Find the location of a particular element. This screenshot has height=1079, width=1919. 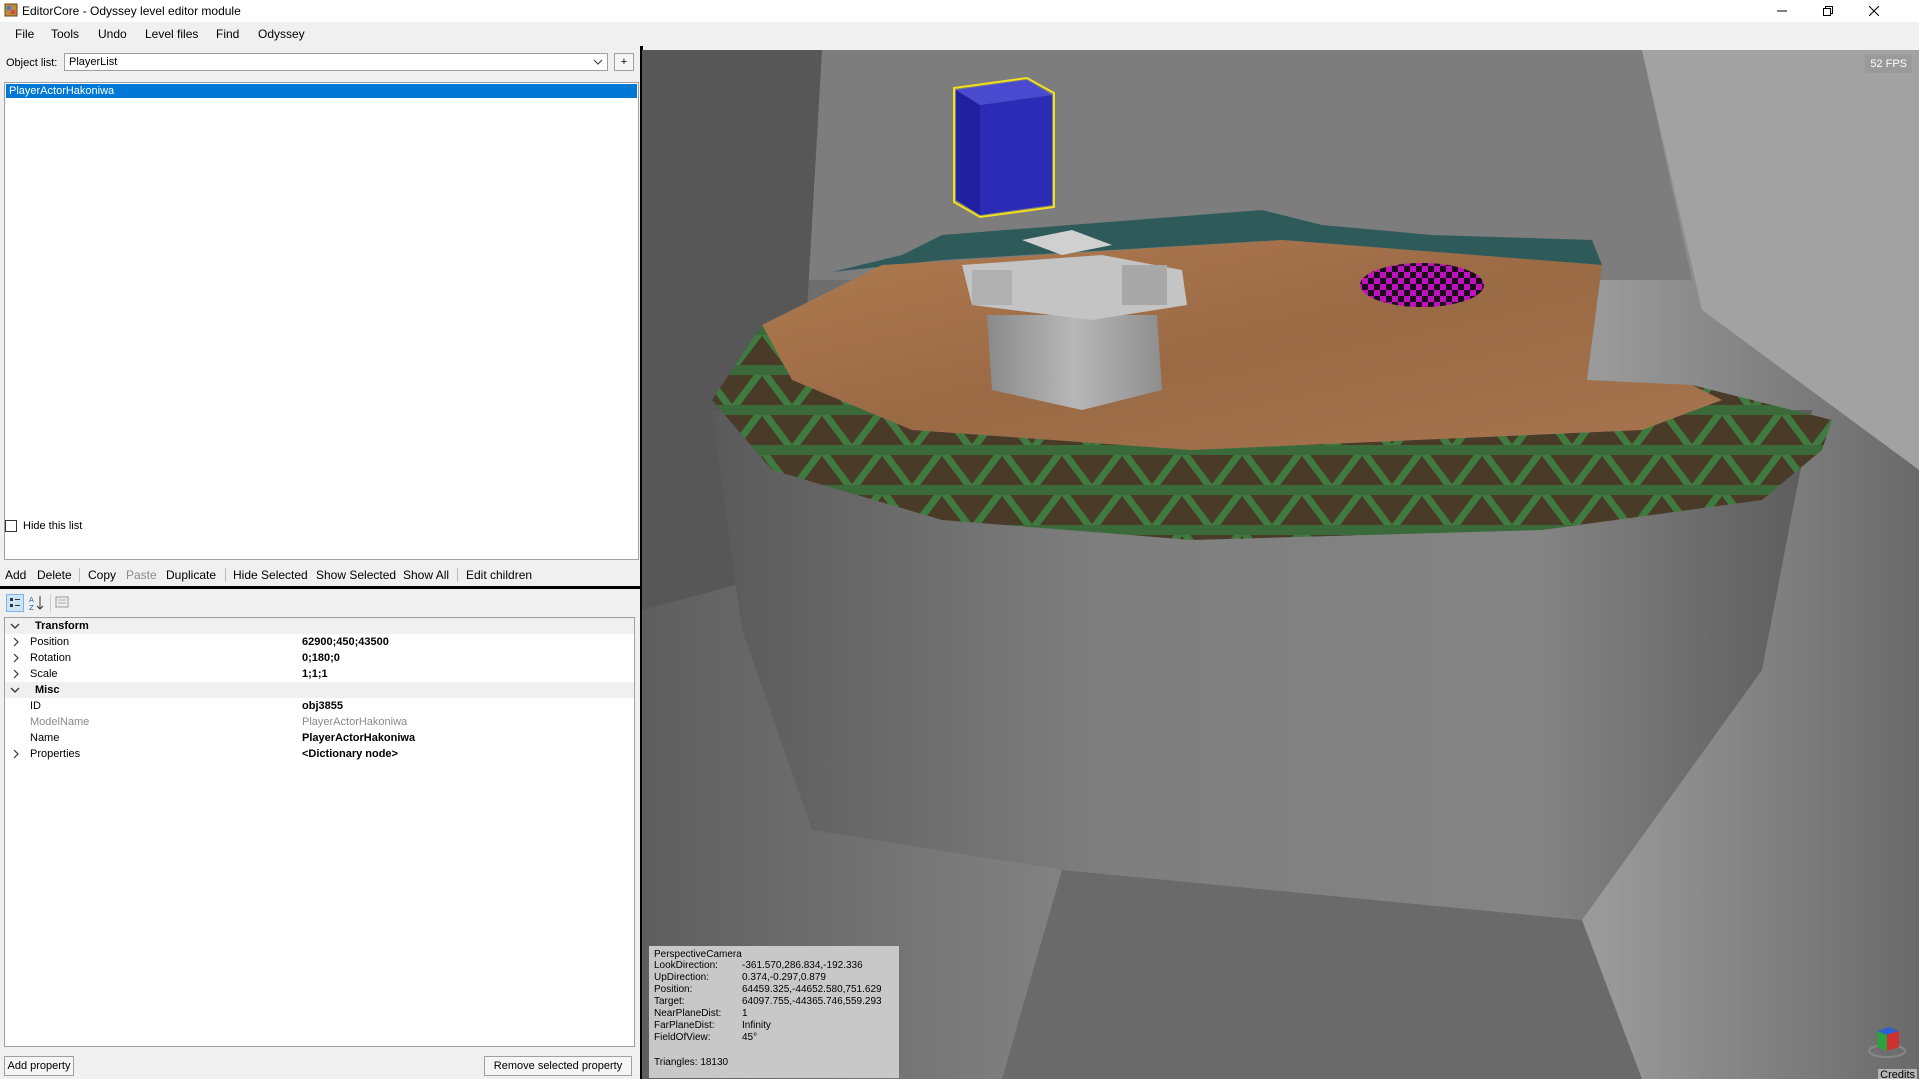

show-selected-button: Show Selected is located at coordinates (356, 575).